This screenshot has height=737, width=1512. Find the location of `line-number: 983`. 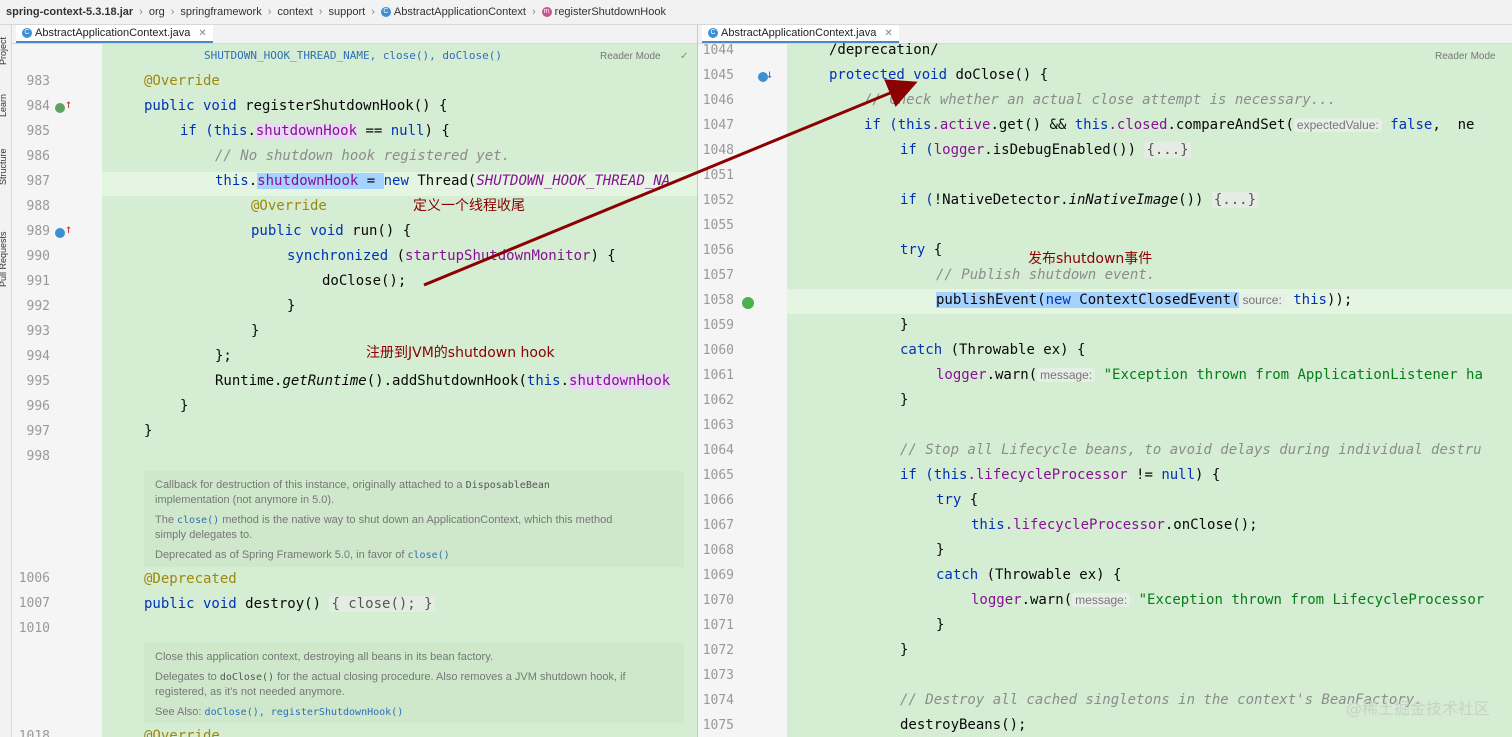

line-number: 983 is located at coordinates (38, 81).